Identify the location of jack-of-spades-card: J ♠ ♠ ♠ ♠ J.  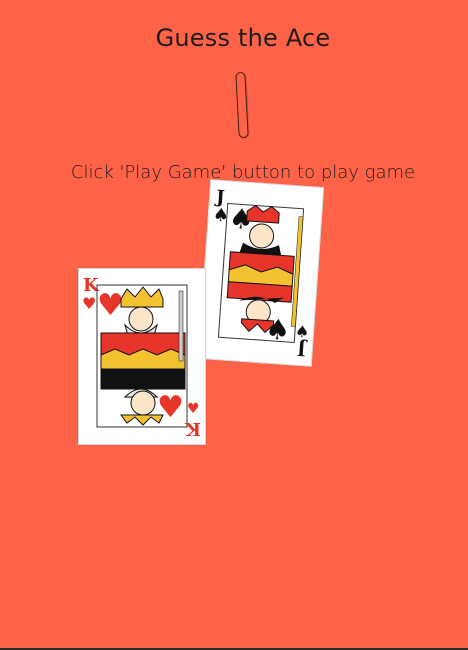
(261, 273).